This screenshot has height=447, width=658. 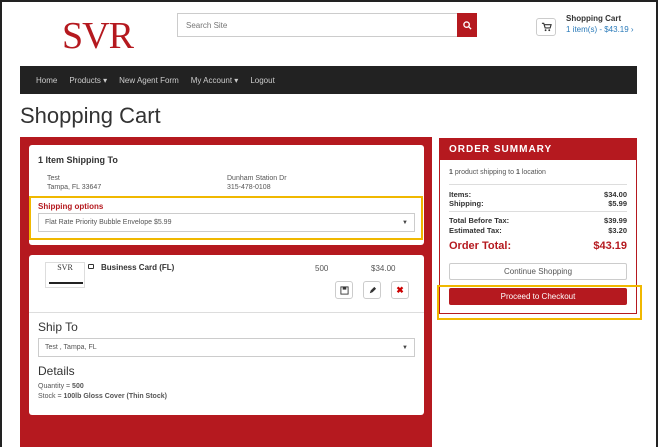 What do you see at coordinates (215, 80) in the screenshot?
I see `nav-my-account: My Account ▾` at bounding box center [215, 80].